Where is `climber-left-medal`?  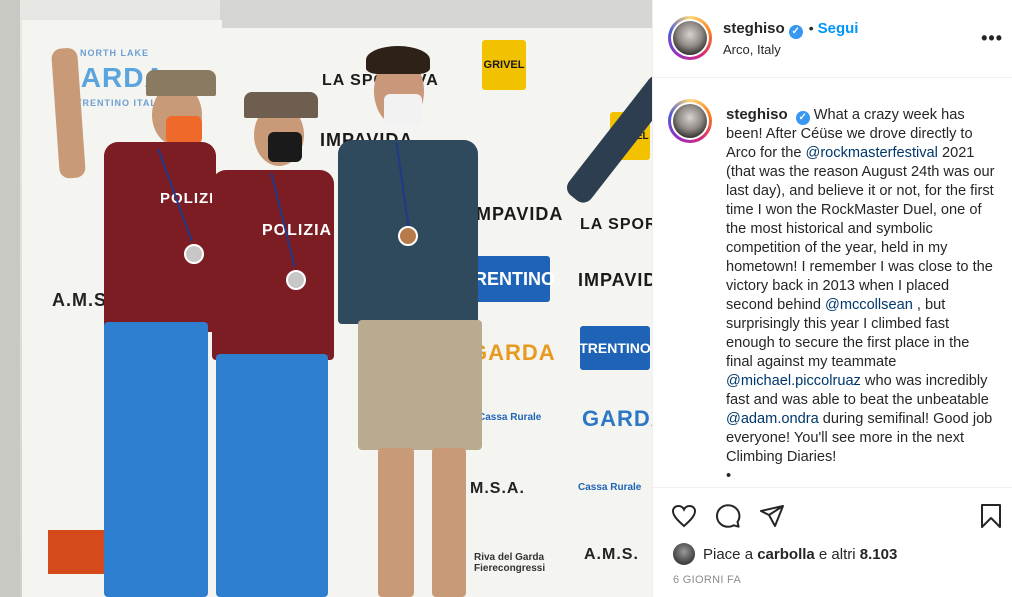 climber-left-medal is located at coordinates (194, 254).